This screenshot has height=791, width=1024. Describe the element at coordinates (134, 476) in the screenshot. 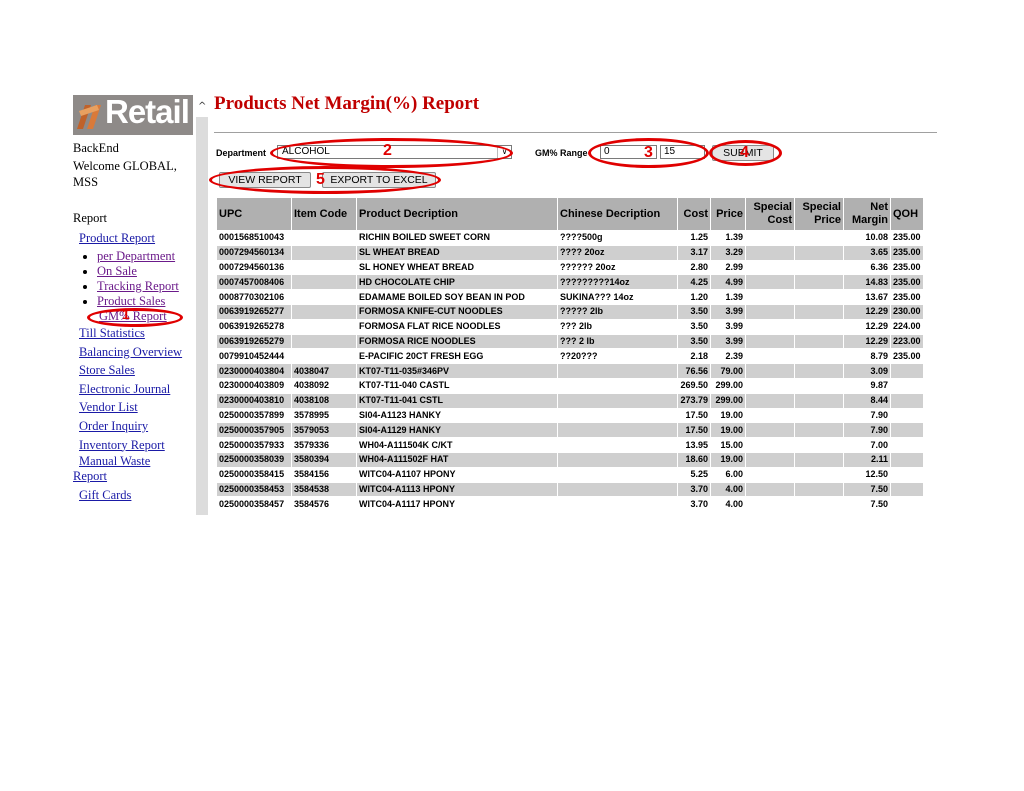

I see `nav-manual-waste-report: Report` at that location.